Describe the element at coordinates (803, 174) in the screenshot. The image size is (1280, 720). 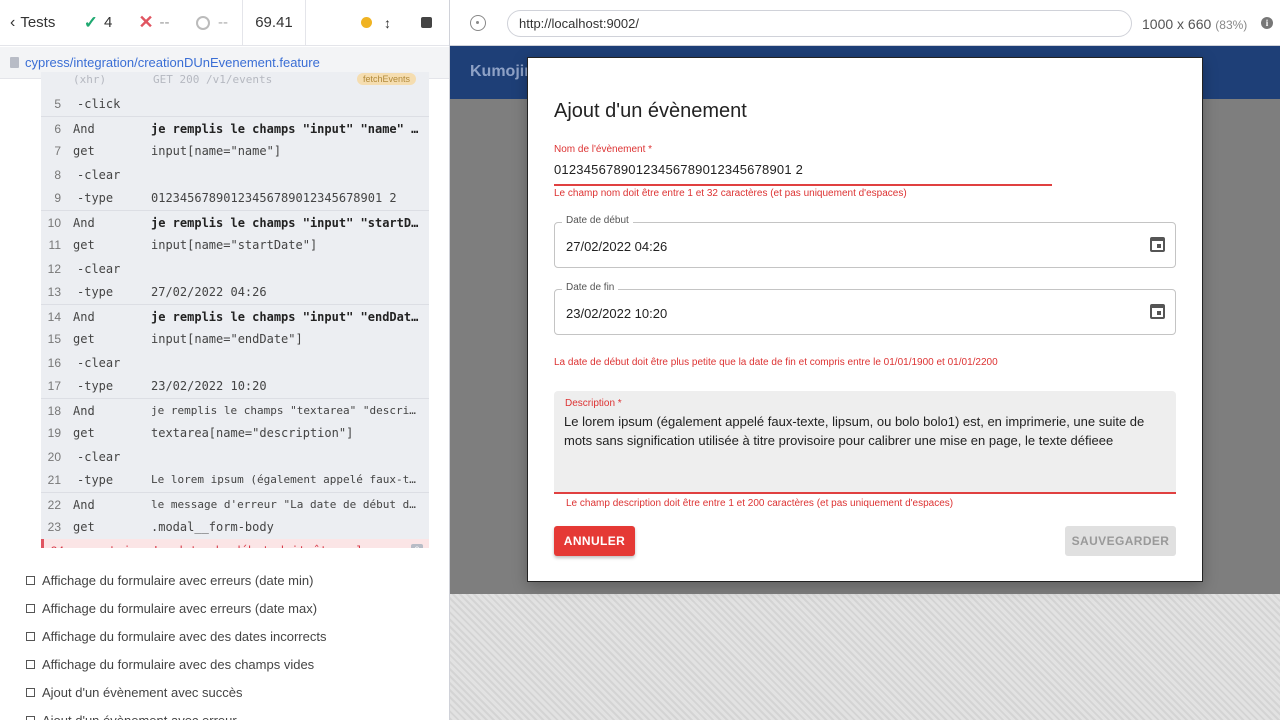
I see `name-input: 01234567890123456789012345678901 2` at that location.